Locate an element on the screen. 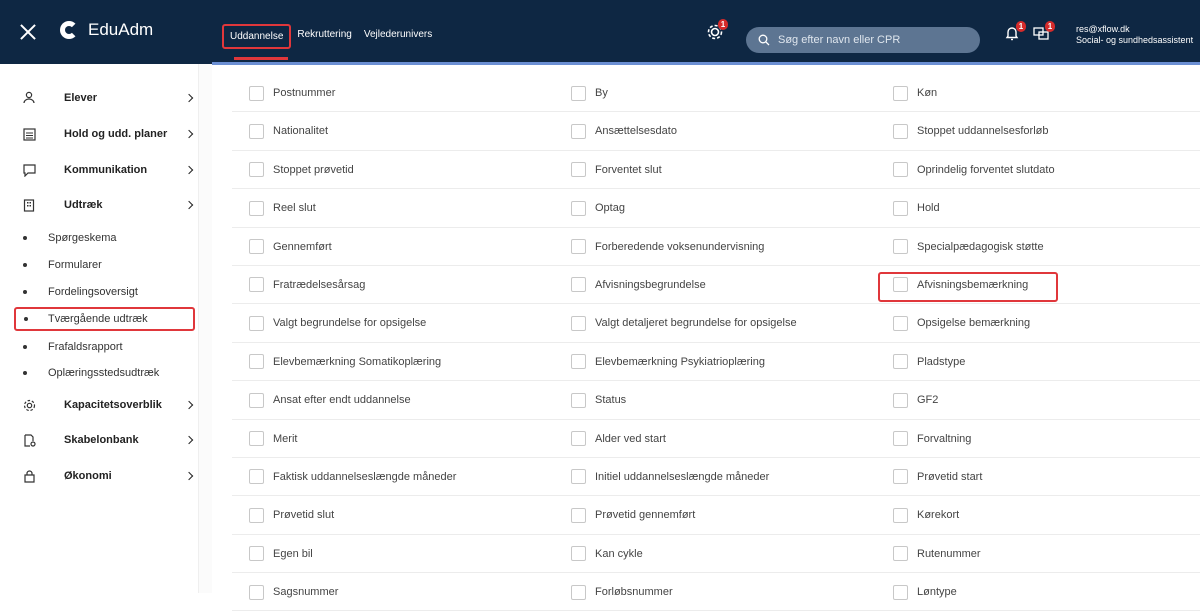 Image resolution: width=1200 pixels, height=611 pixels. field-option: Forventet slut is located at coordinates (616, 170).